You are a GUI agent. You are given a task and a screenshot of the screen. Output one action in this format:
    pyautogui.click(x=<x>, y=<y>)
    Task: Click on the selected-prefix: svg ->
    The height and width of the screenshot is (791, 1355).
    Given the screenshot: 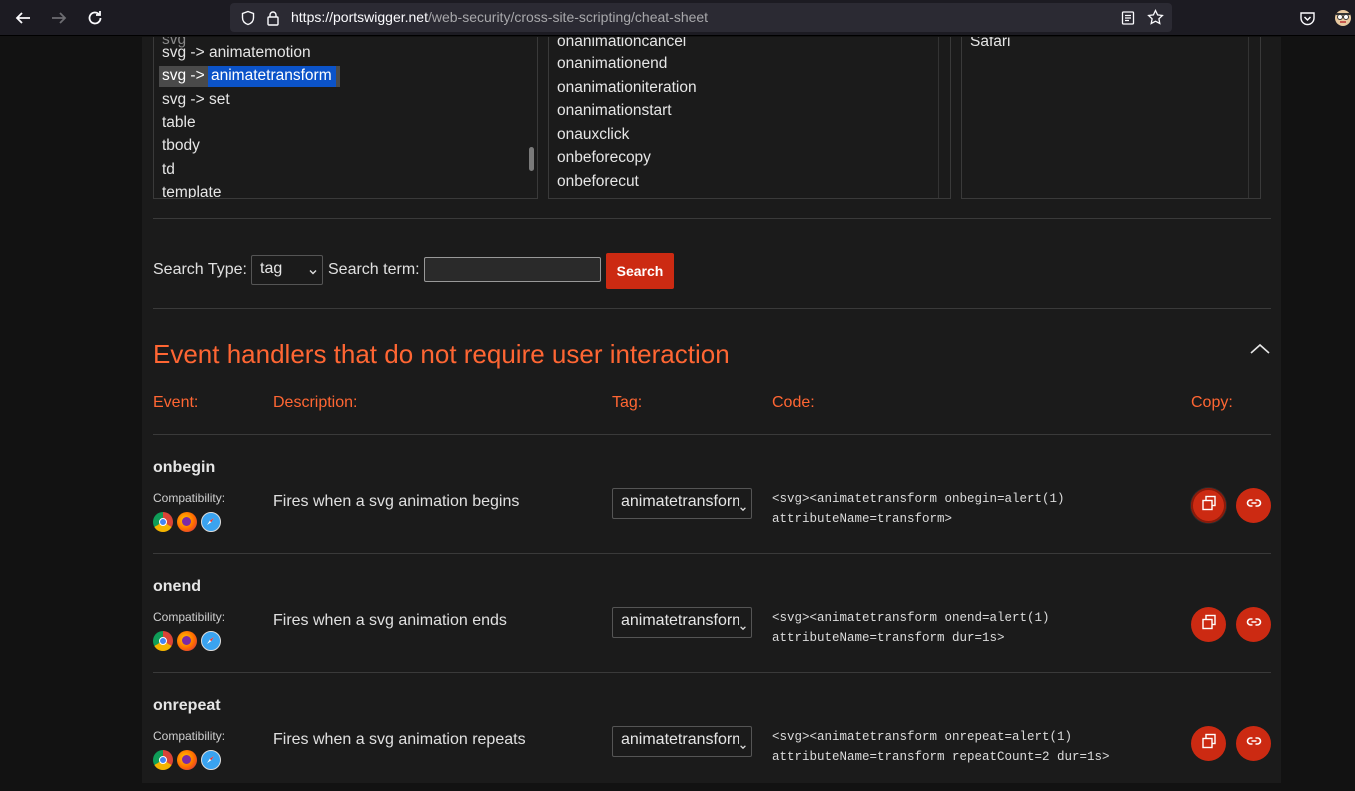 What is the action you would take?
    pyautogui.click(x=183, y=75)
    